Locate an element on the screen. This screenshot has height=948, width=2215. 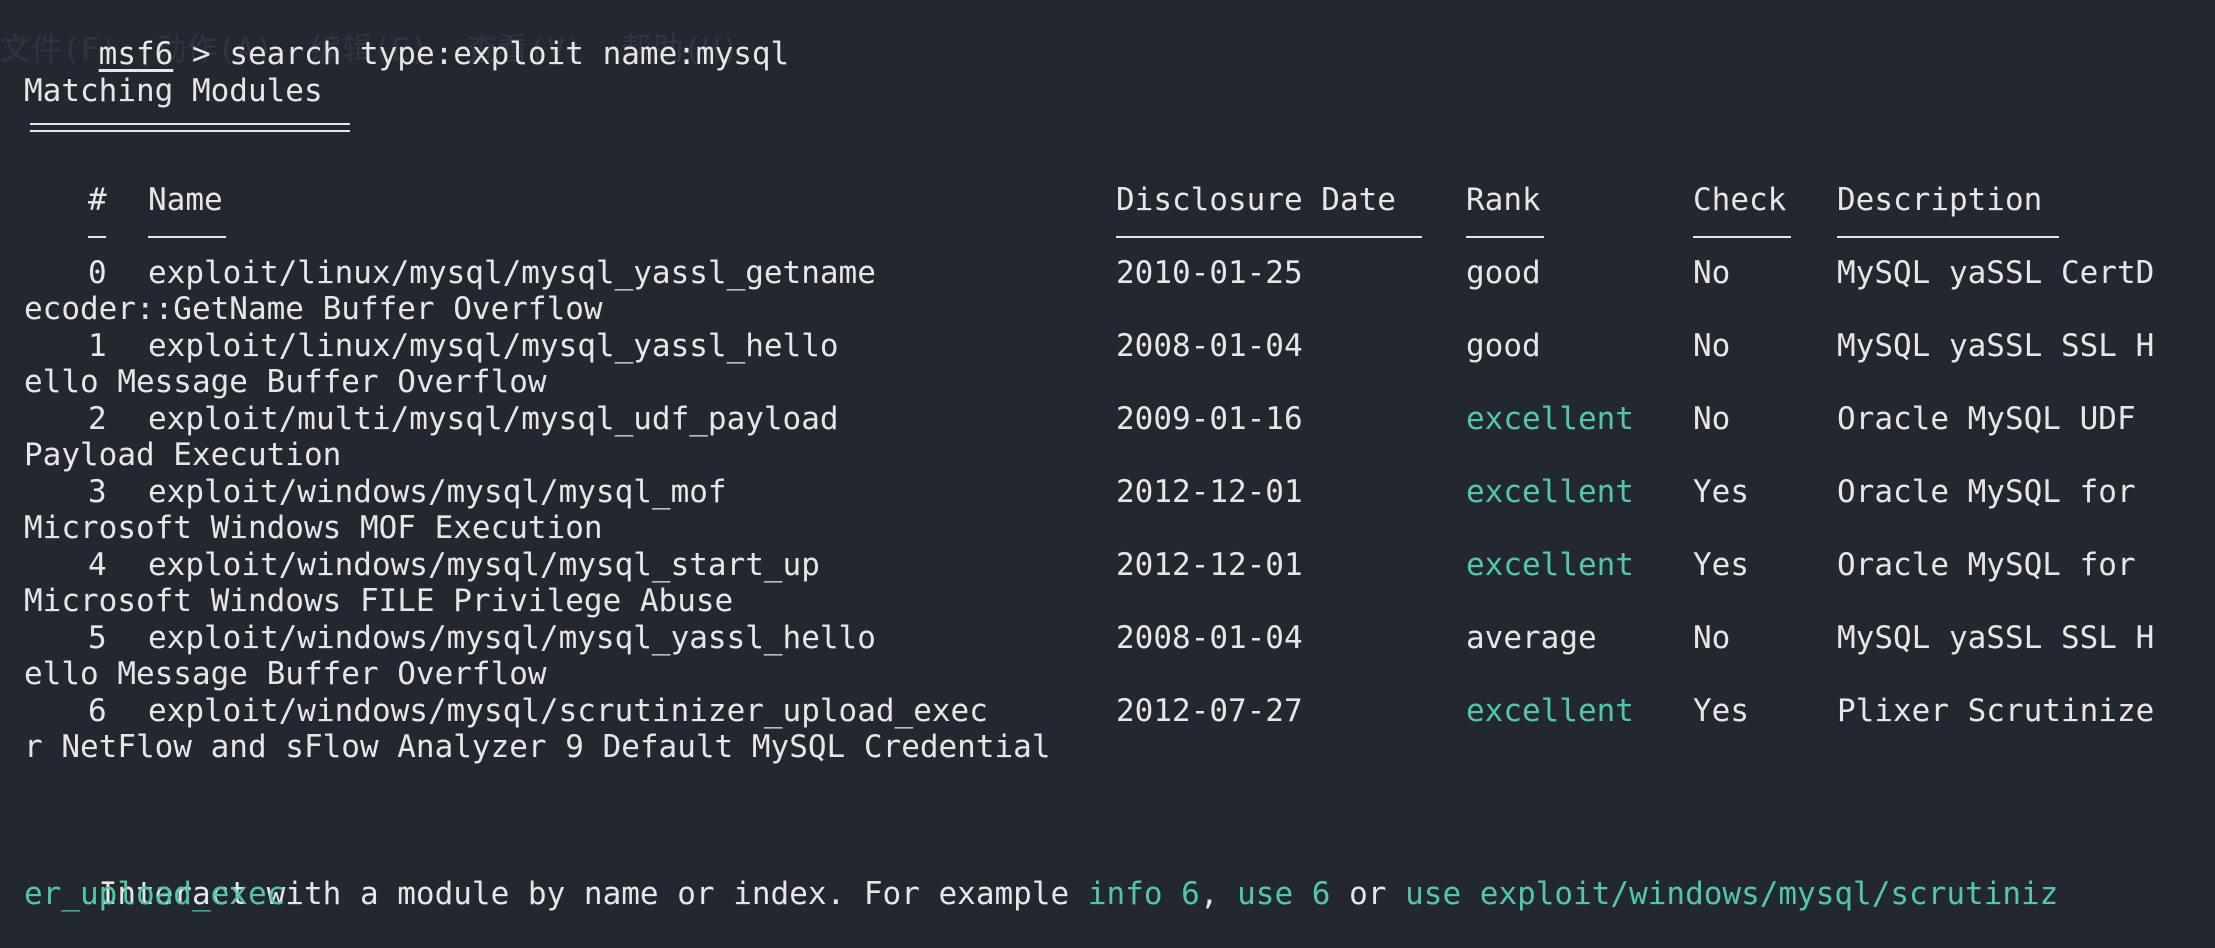
row-num: 3 is located at coordinates (97, 492).